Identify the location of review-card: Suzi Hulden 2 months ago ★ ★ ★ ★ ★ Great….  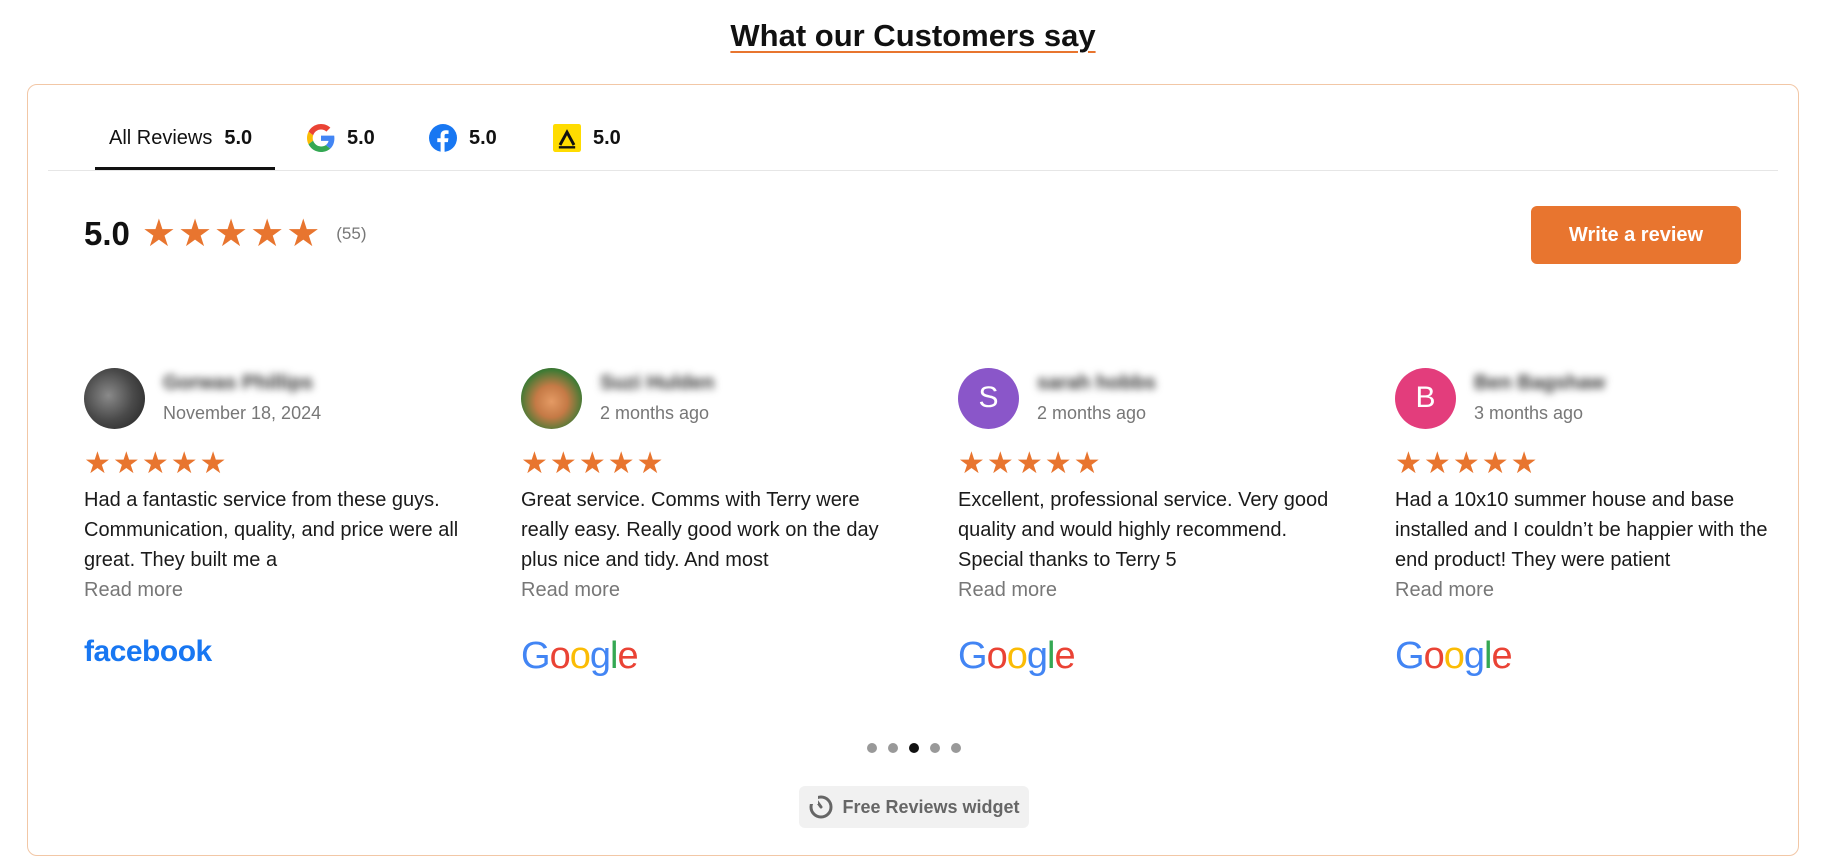
(708, 522).